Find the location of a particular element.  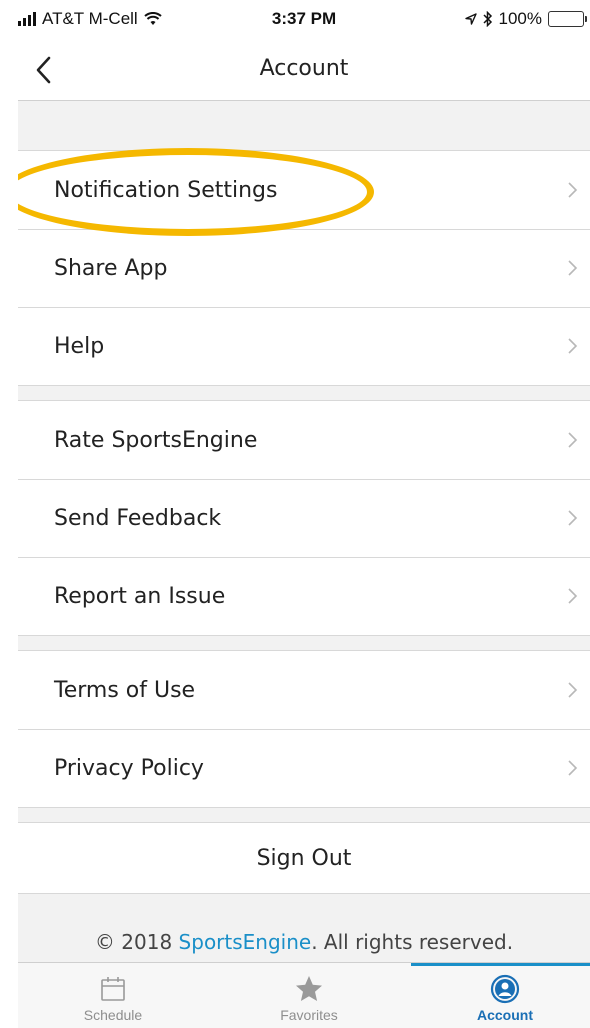

menu-item-share-app: Share App is located at coordinates (304, 268).